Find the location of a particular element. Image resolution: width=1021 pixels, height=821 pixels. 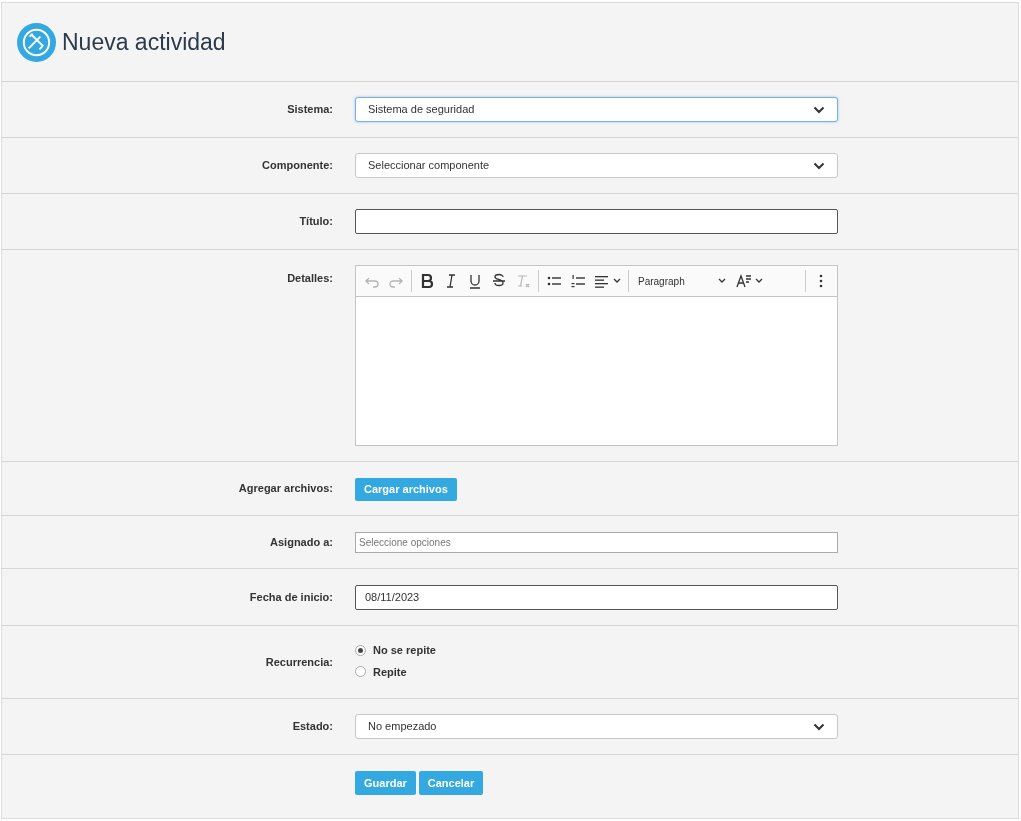

radio-label: No se repite is located at coordinates (404, 650).